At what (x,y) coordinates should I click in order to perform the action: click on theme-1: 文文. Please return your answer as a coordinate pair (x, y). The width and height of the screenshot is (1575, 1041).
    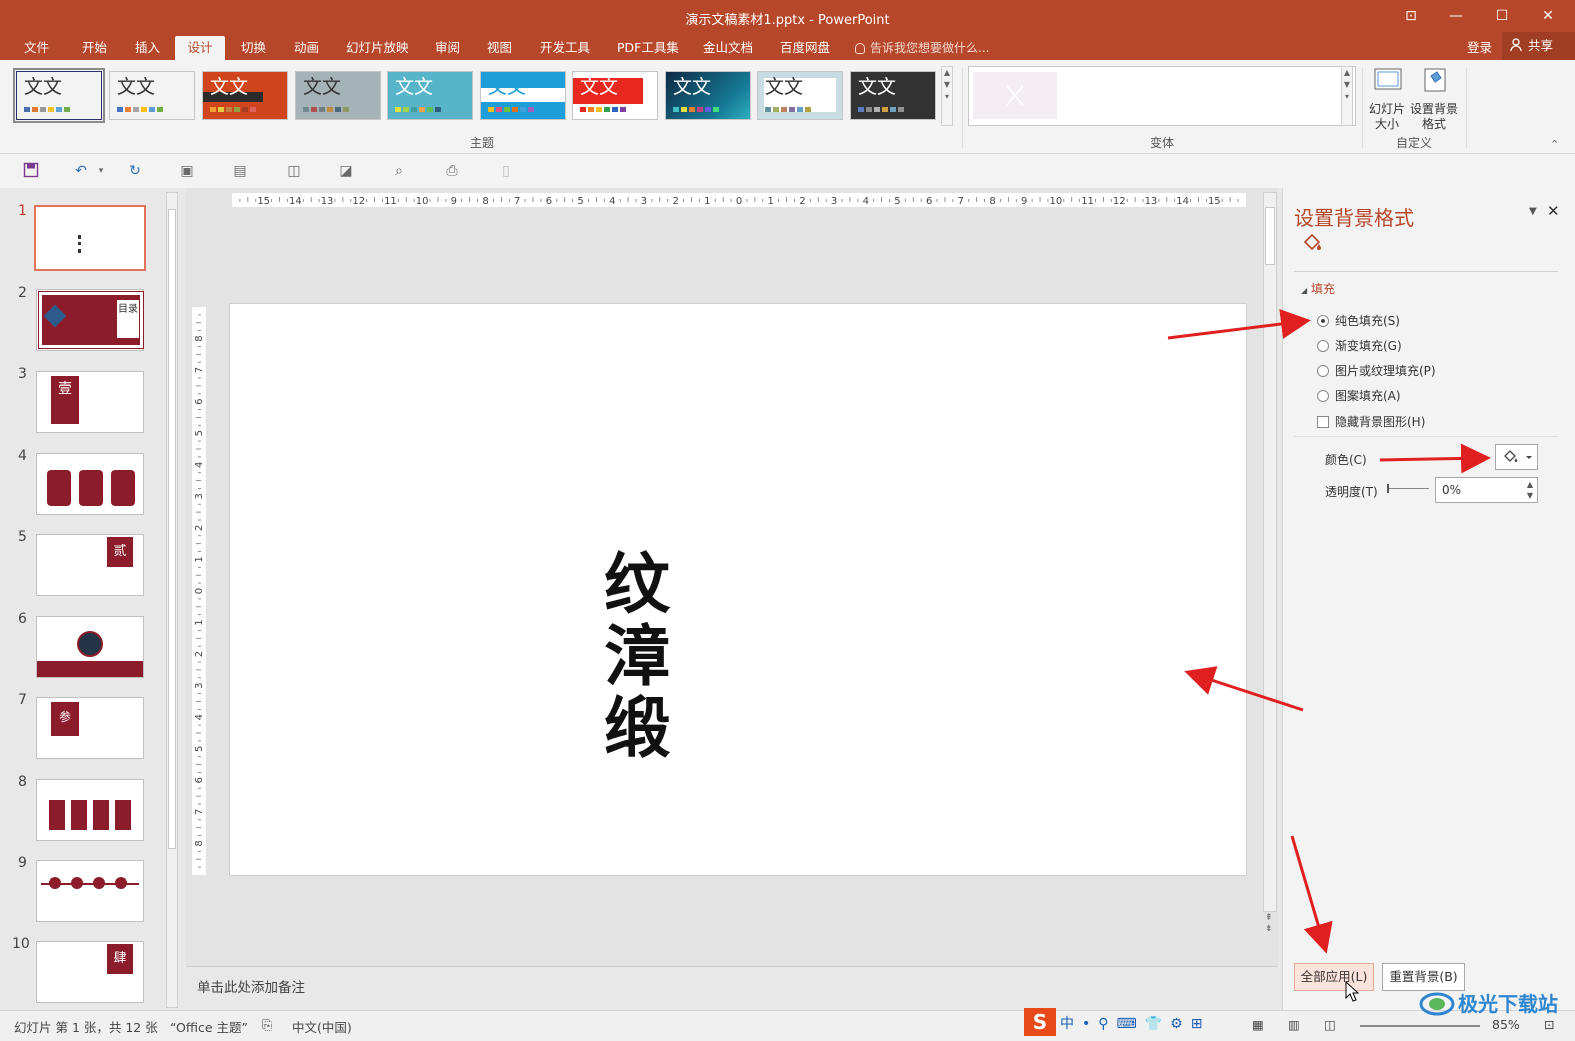
    Looking at the image, I should click on (59, 95).